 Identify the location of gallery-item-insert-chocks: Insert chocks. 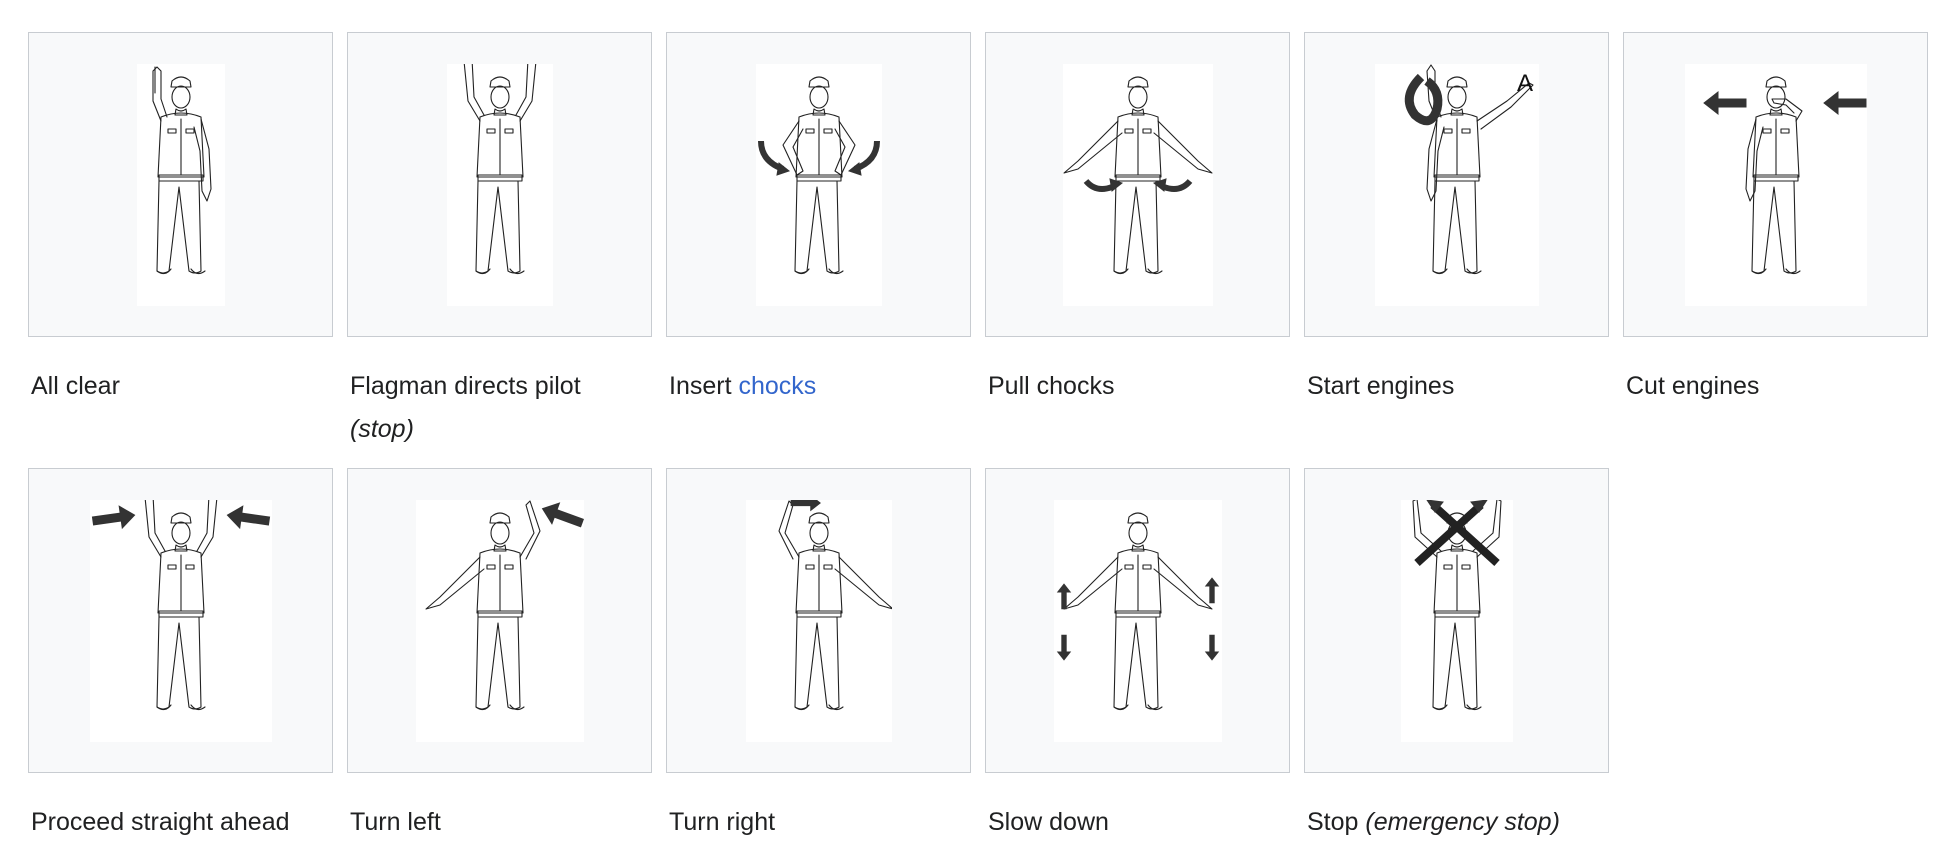
(818, 250).